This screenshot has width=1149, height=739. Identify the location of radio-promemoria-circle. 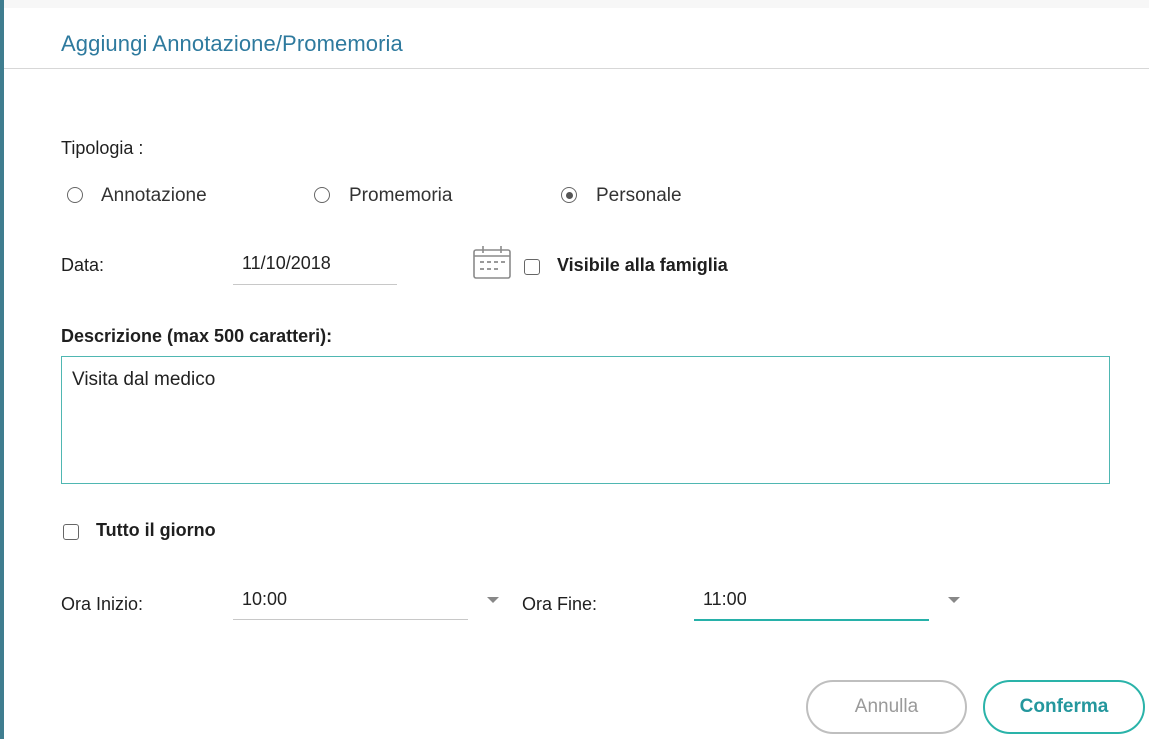
(322, 195).